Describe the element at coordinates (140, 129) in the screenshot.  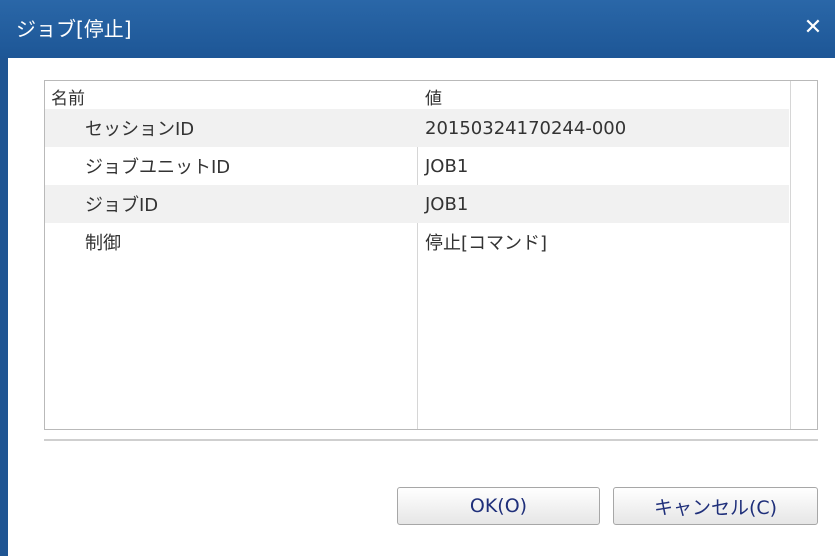
I see `row-name: セッションID` at that location.